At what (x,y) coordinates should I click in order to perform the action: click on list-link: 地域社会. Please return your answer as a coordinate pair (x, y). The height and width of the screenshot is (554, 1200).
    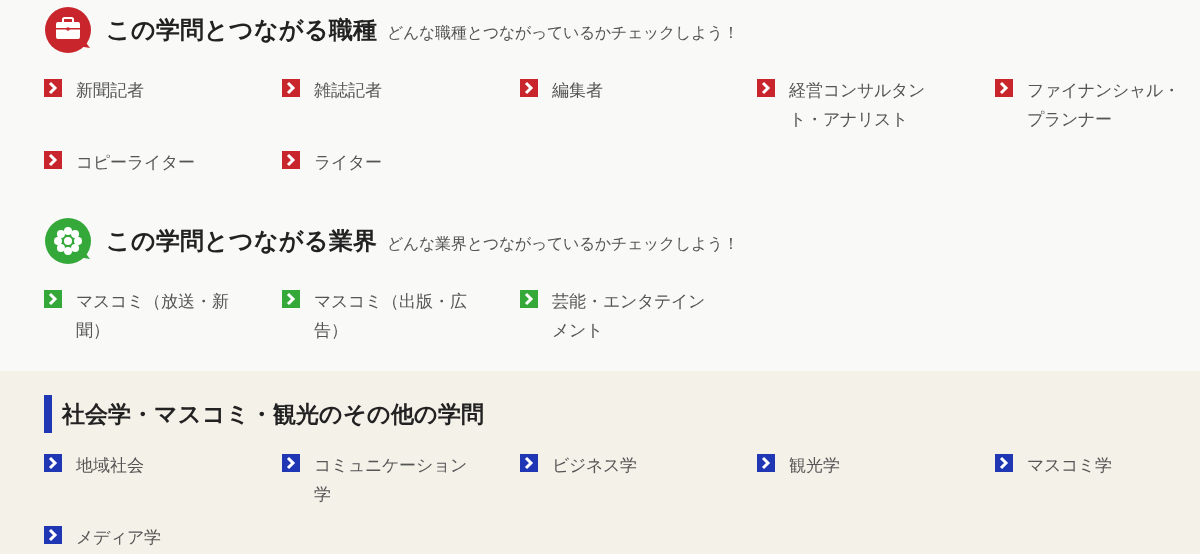
    Looking at the image, I should click on (155, 480).